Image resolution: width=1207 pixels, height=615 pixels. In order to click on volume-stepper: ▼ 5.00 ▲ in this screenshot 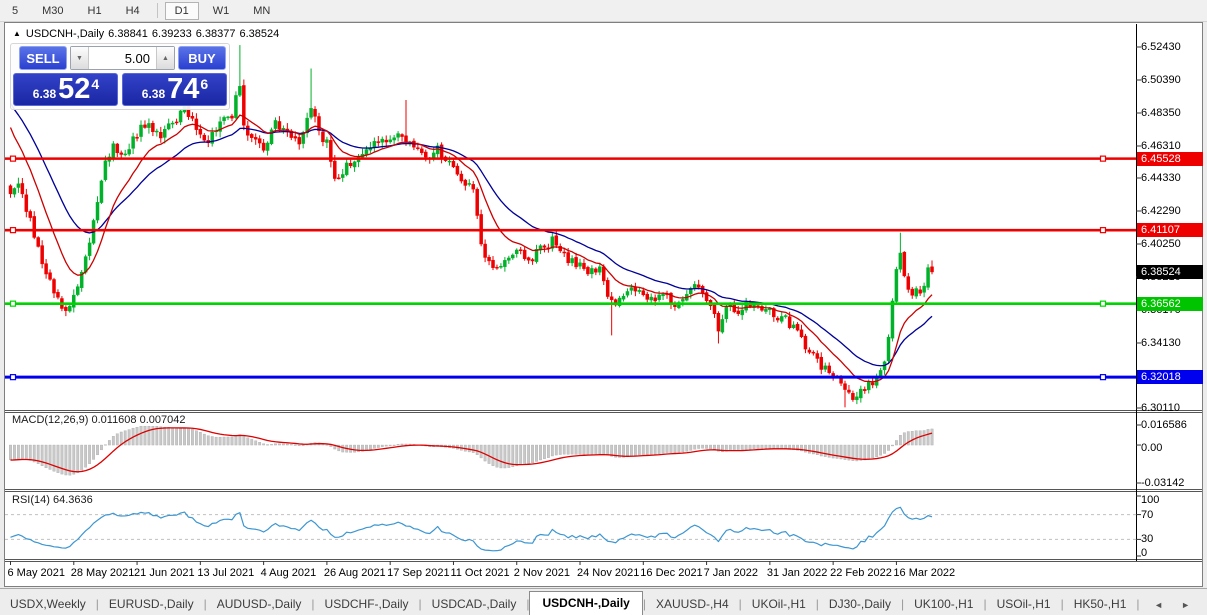, I will do `click(122, 58)`.